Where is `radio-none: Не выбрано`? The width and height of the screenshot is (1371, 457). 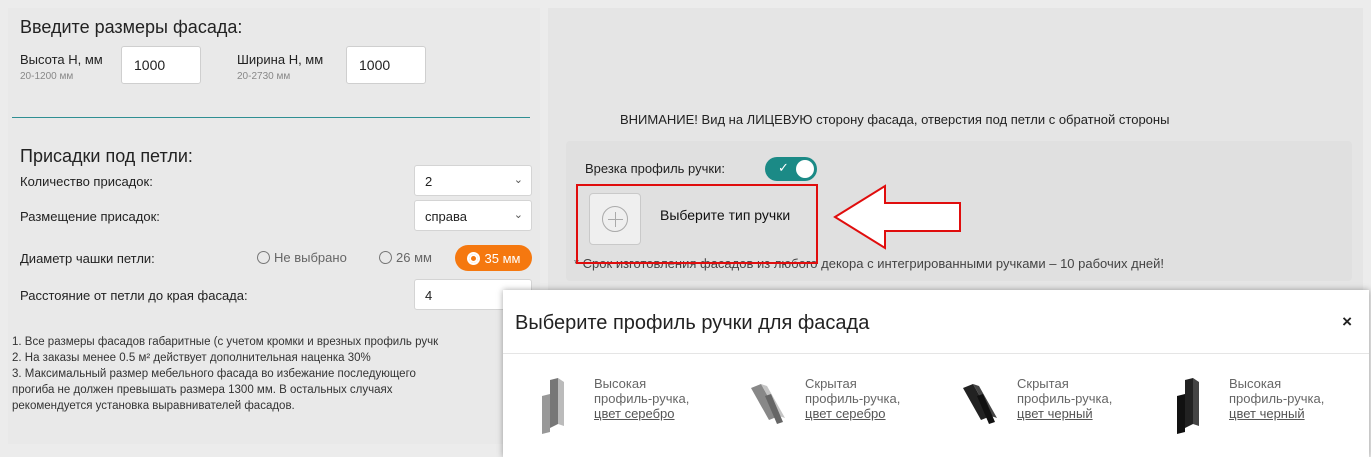
radio-none: Не выбрано is located at coordinates (302, 257).